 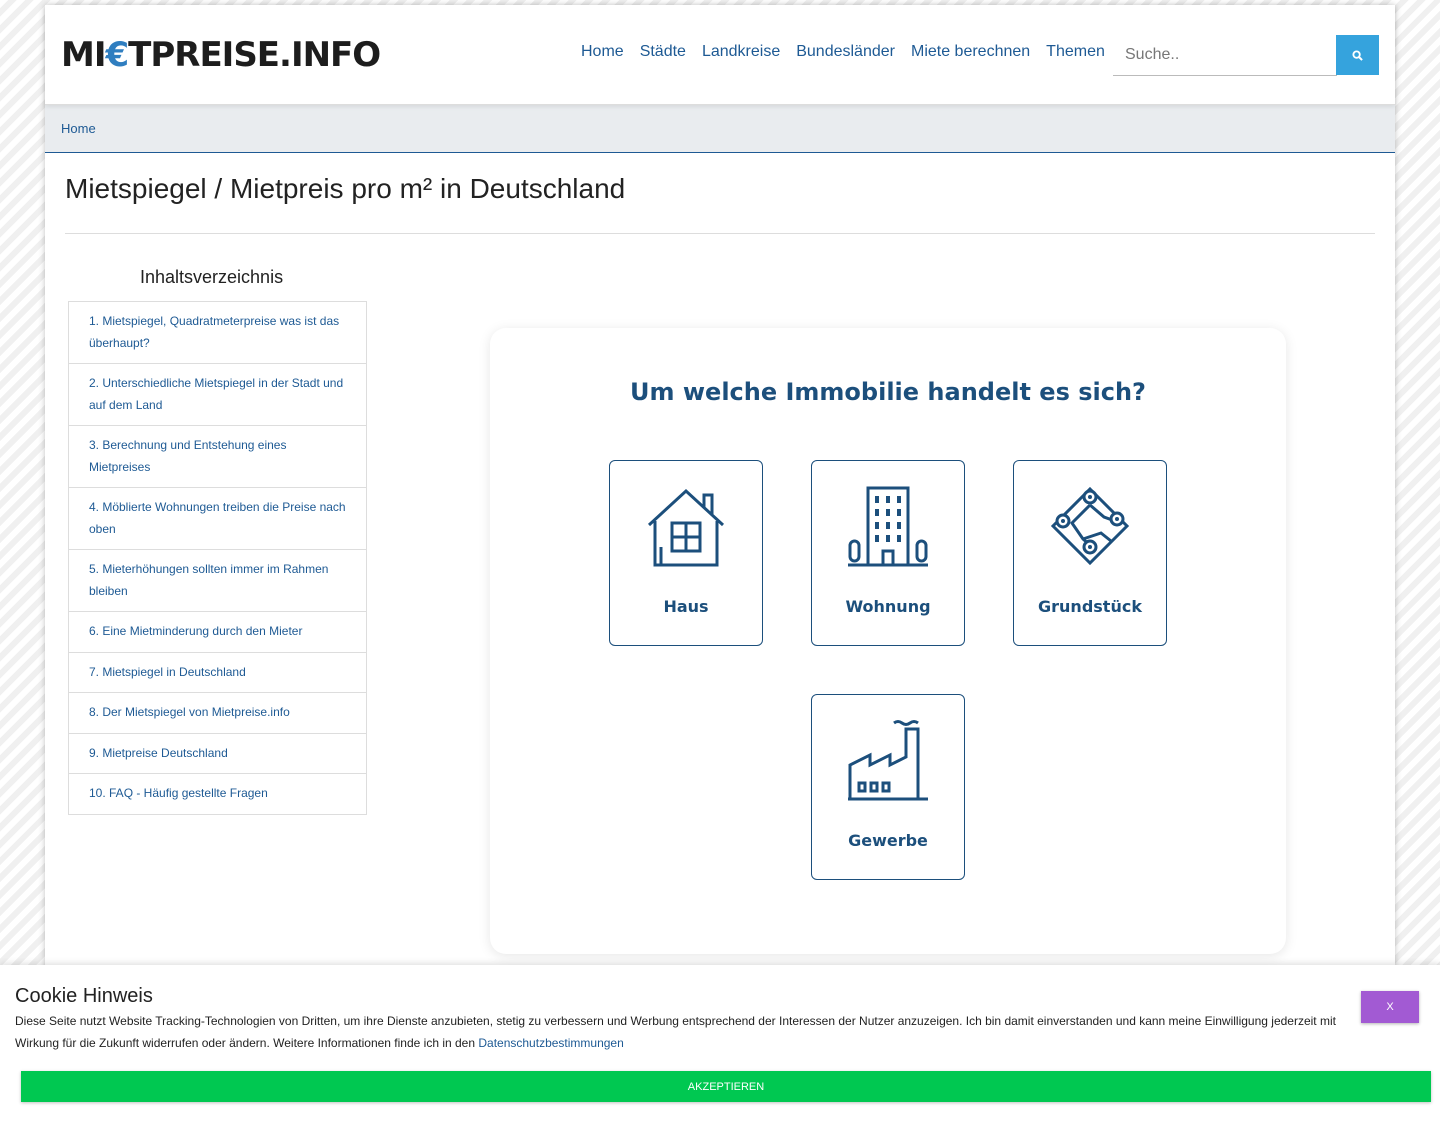 What do you see at coordinates (1390, 1007) in the screenshot?
I see `cookie-close-button: X` at bounding box center [1390, 1007].